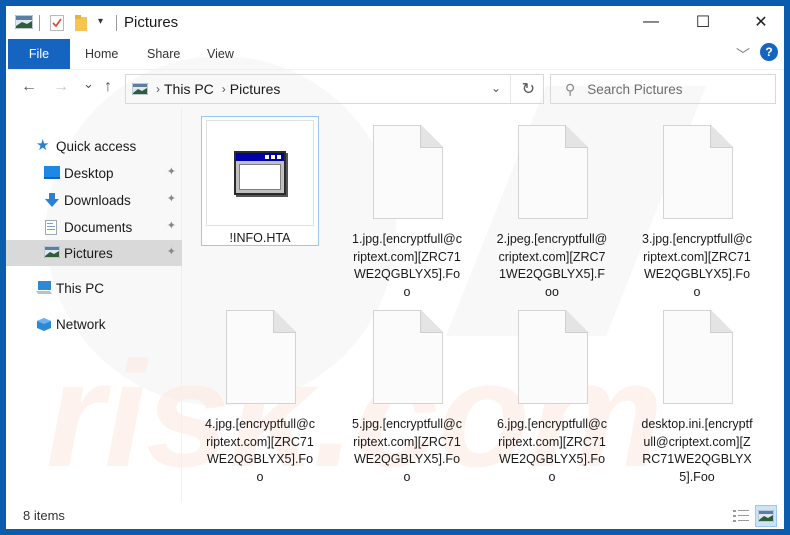 The width and height of the screenshot is (790, 535). Describe the element at coordinates (672, 89) in the screenshot. I see `search-input` at that location.